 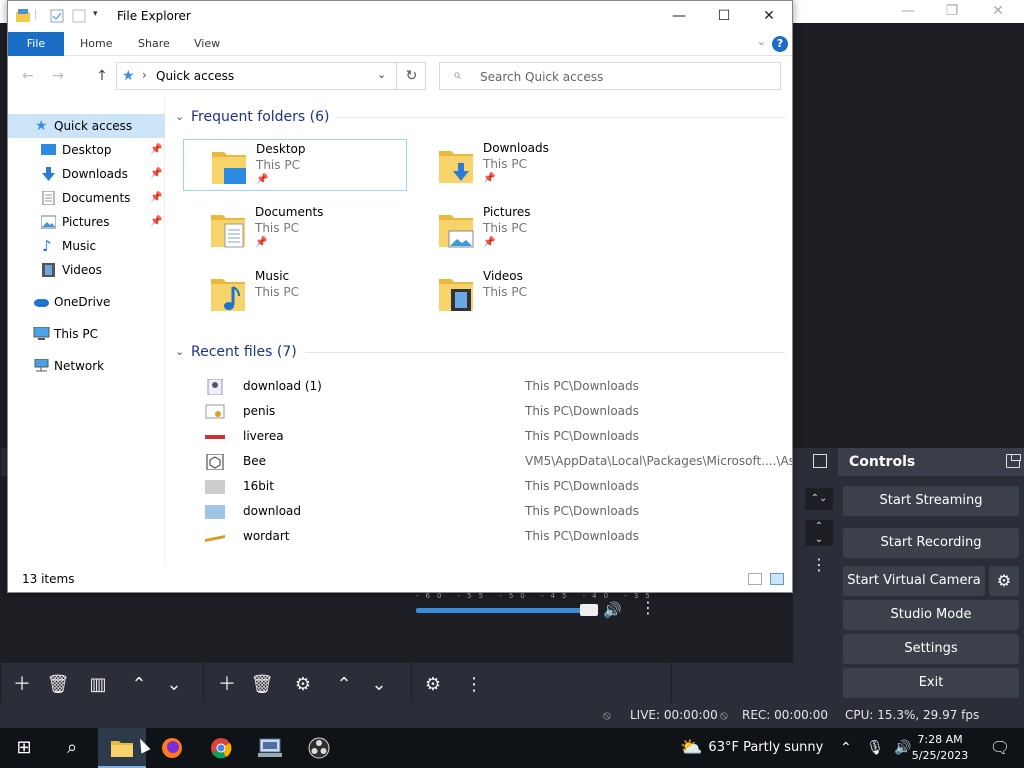 I want to click on source-properties-gear-icon: ⚙, so click(x=303, y=685).